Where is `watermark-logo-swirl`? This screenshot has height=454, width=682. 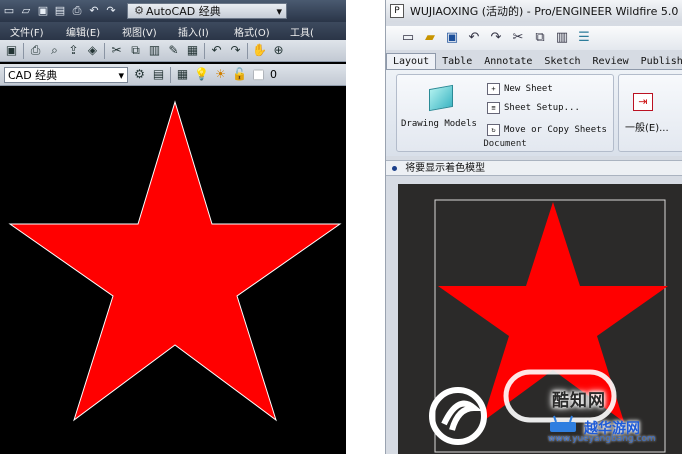 watermark-logo-swirl is located at coordinates (461, 415).